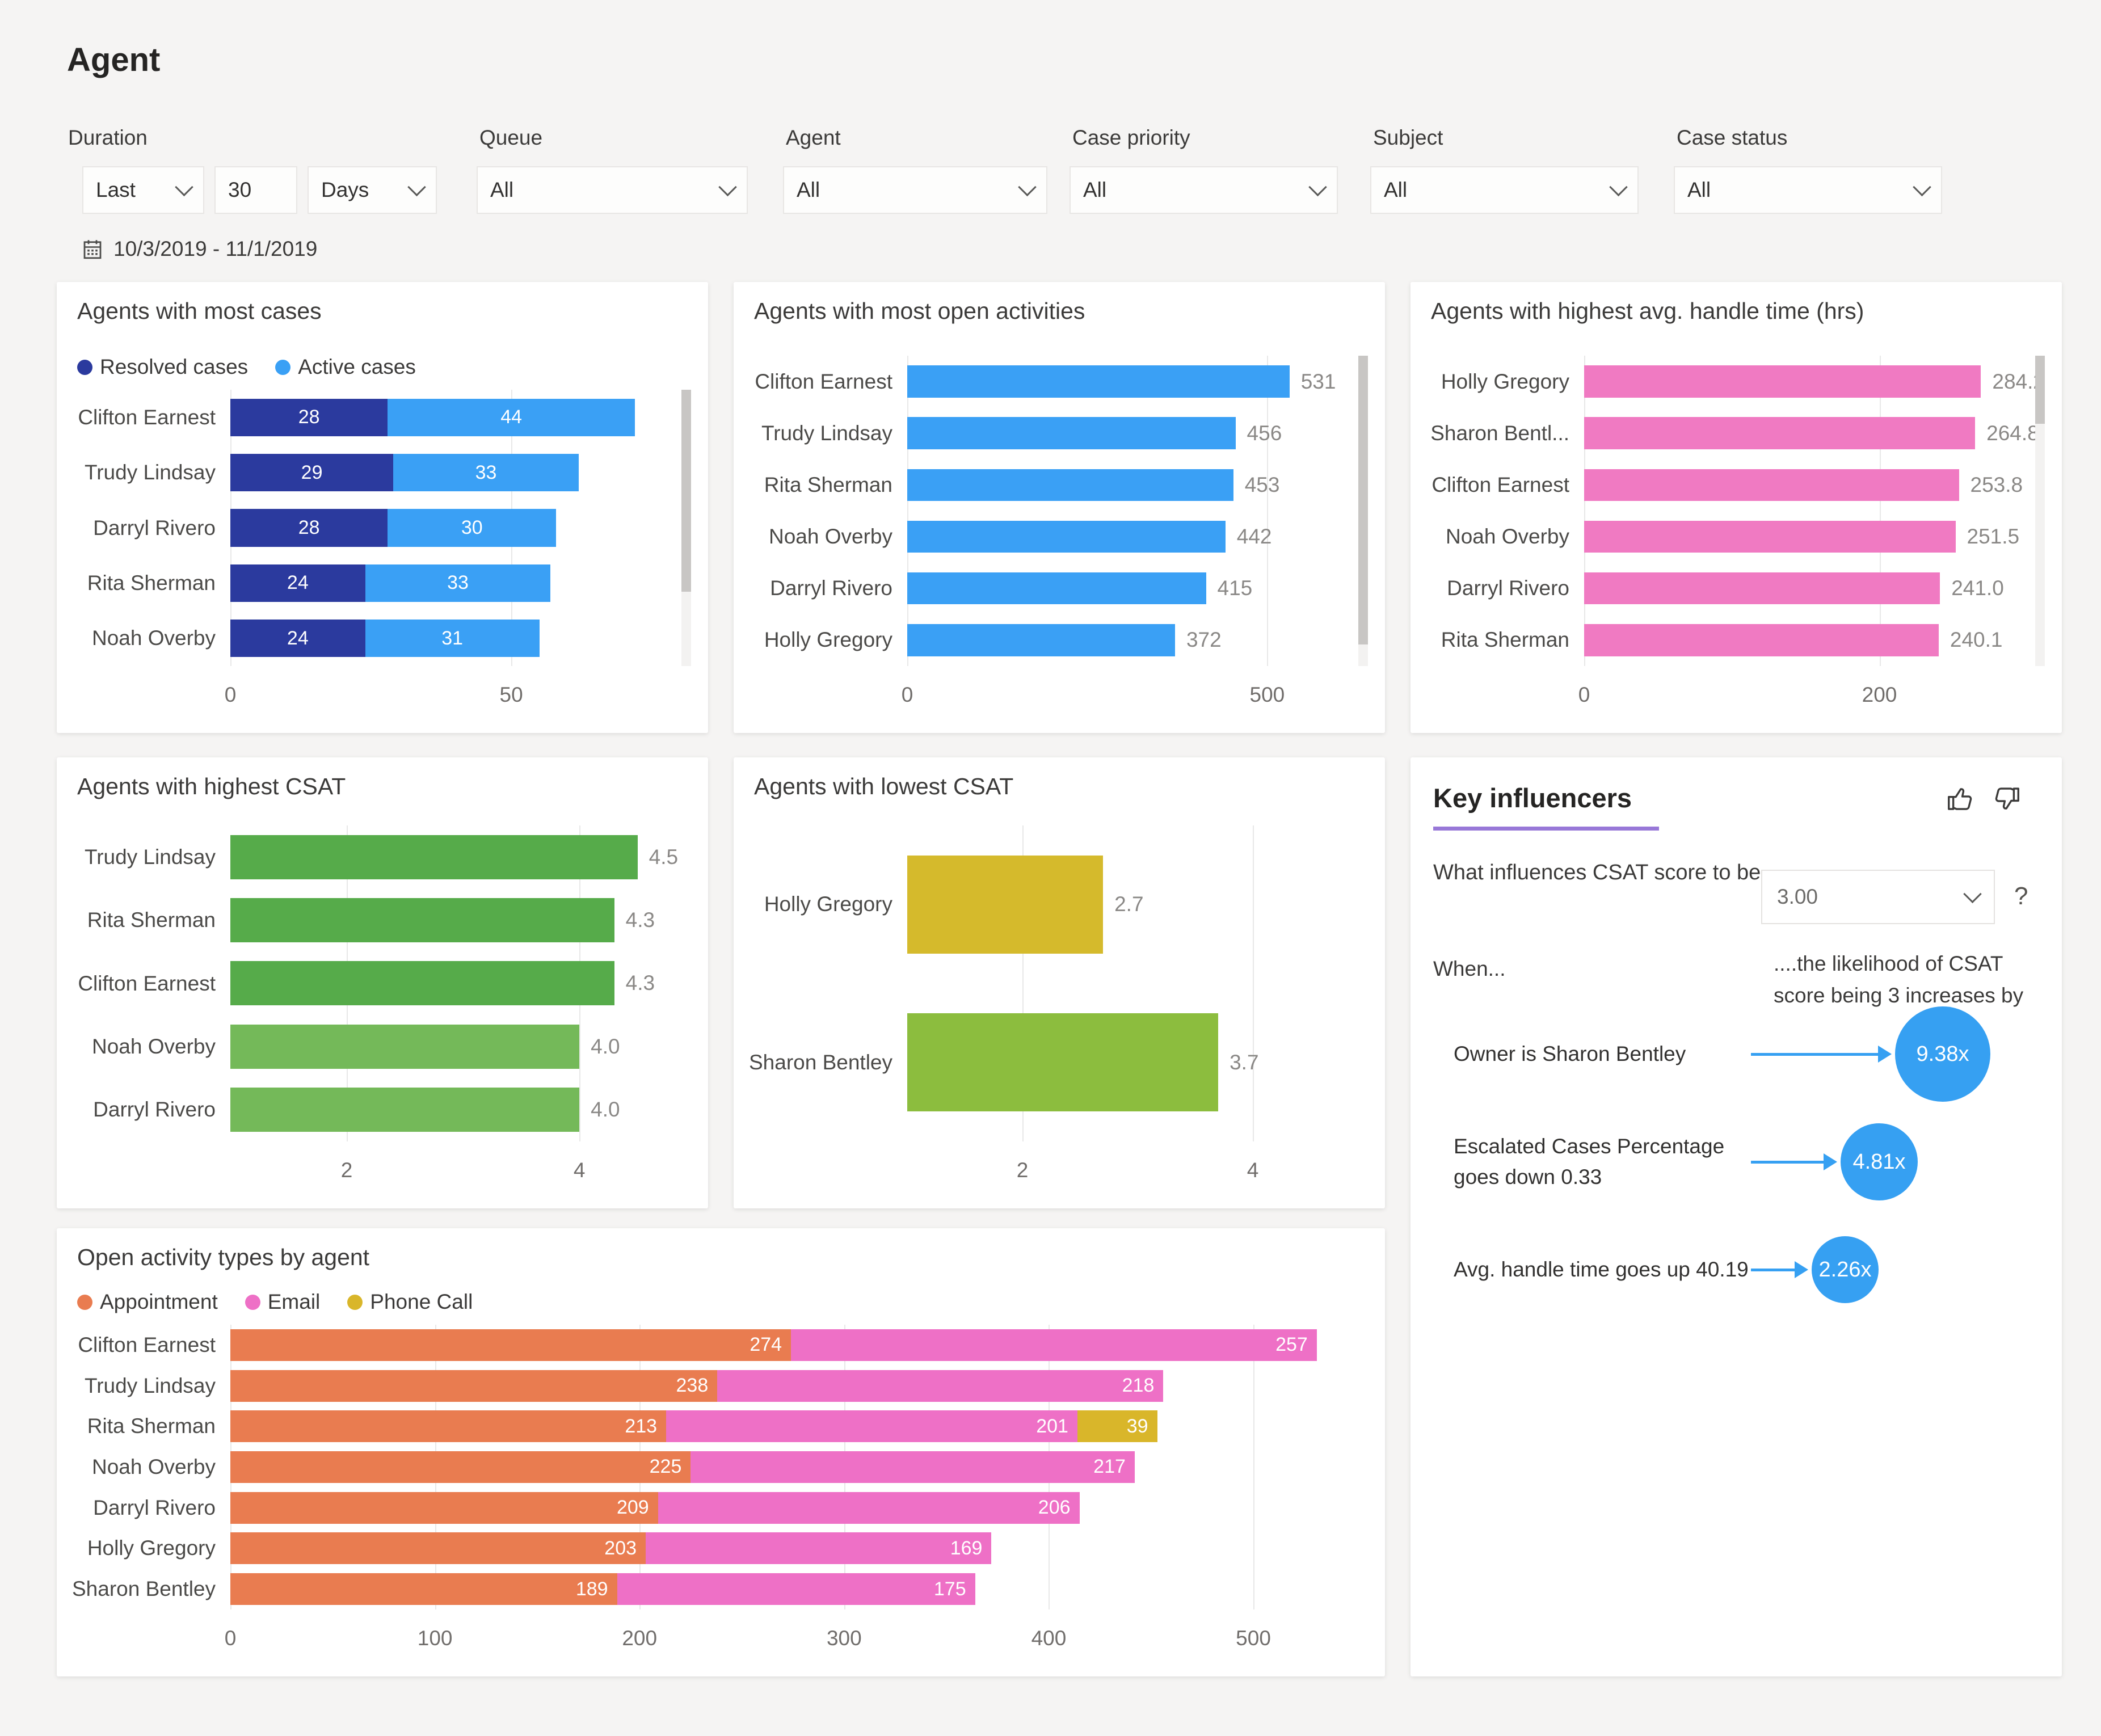 This screenshot has width=2101, height=1736. Describe the element at coordinates (460, 1467) in the screenshot. I see `bar-segment: 225` at that location.